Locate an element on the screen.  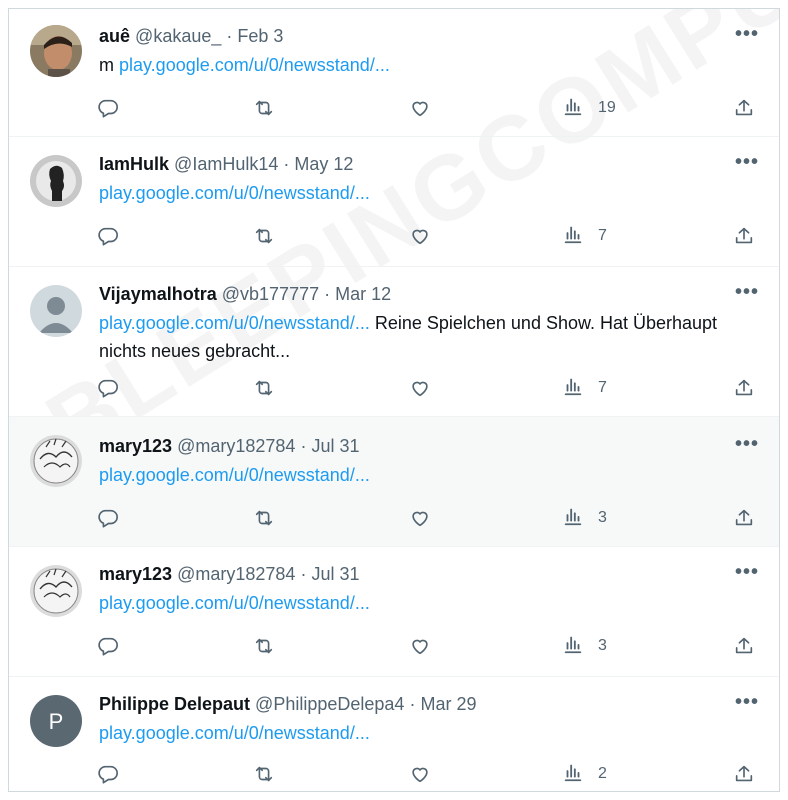
display-name: Philippe Delepaut is located at coordinates (174, 704).